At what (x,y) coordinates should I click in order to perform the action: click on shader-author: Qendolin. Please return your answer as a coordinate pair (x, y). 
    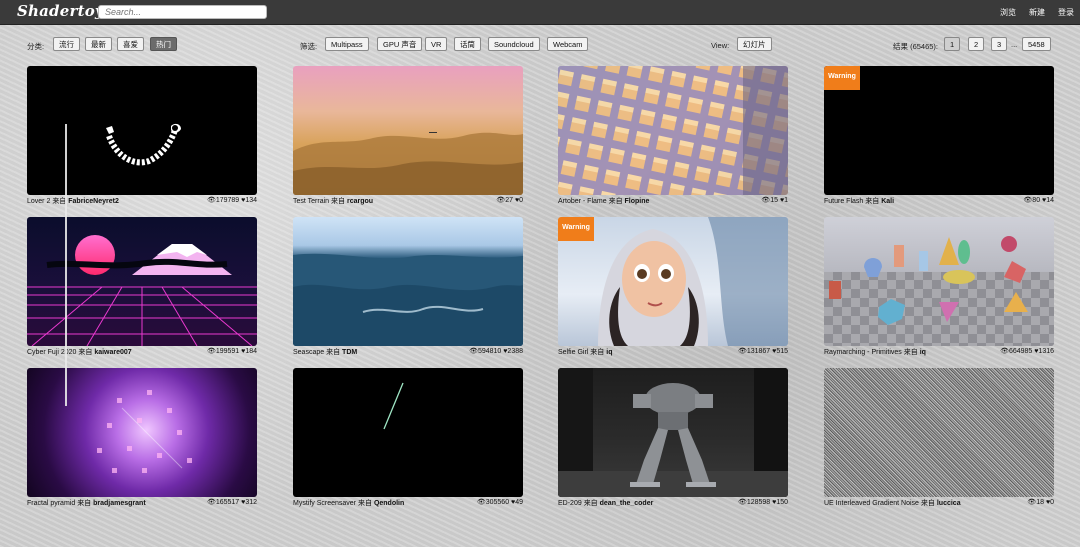
    Looking at the image, I should click on (389, 503).